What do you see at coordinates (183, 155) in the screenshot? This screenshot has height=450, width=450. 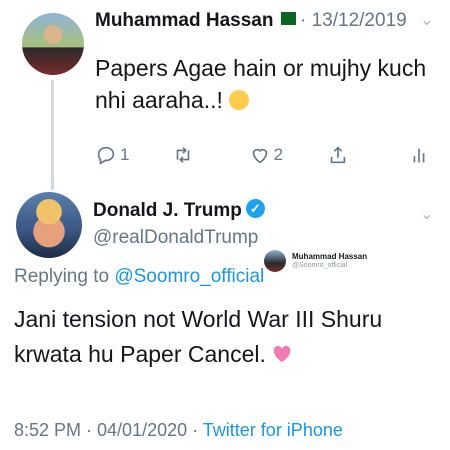 I see `retweet-icon` at bounding box center [183, 155].